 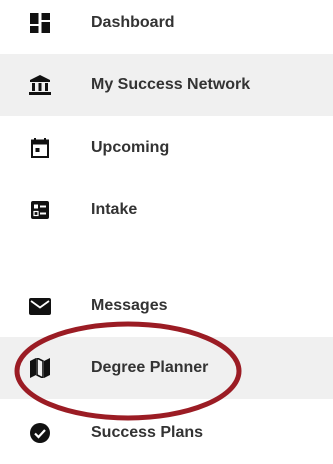 I want to click on sidebar-item-intake: Intake, so click(x=166, y=210).